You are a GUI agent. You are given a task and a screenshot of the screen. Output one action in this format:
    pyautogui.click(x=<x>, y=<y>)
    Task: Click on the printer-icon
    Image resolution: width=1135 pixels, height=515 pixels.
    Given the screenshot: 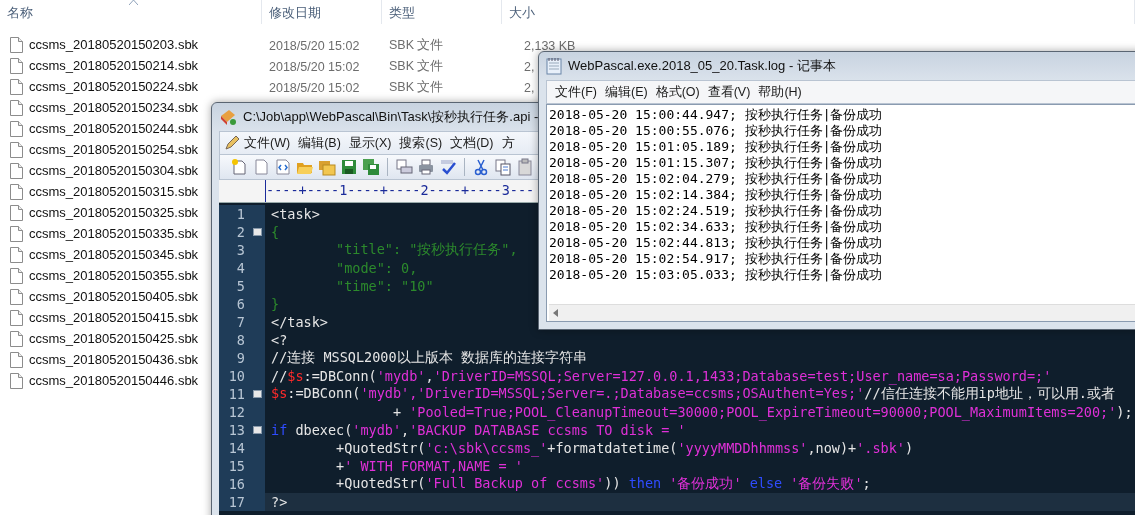 What is the action you would take?
    pyautogui.click(x=426, y=167)
    